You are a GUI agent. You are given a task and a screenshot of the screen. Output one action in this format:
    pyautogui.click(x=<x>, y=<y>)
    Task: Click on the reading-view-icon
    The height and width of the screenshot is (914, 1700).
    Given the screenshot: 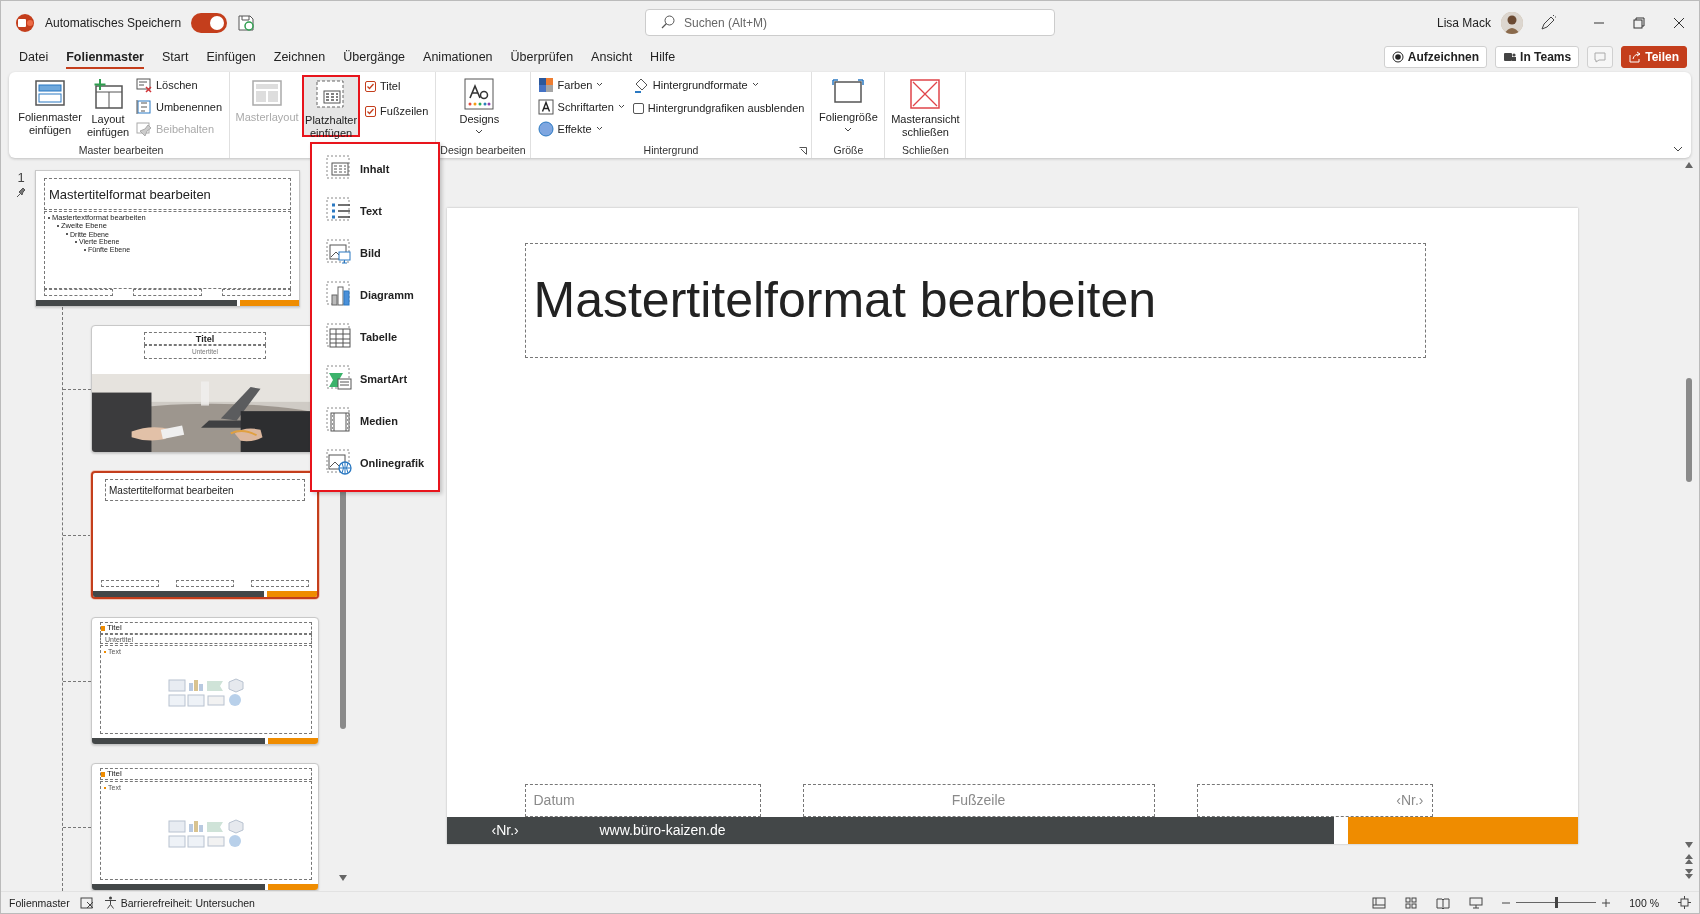 What is the action you would take?
    pyautogui.click(x=1443, y=902)
    